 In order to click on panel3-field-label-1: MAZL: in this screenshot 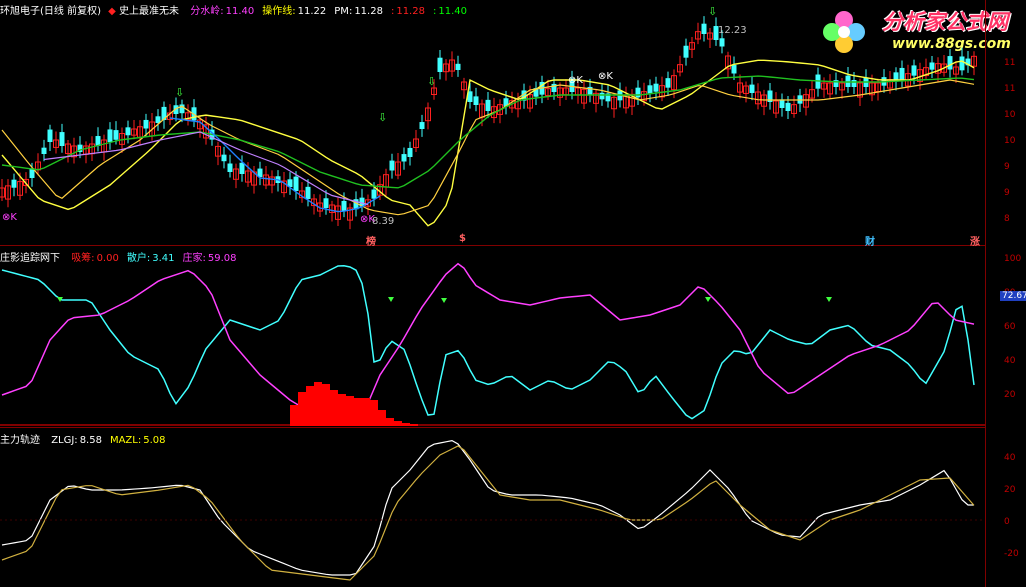, I will do `click(125, 440)`.